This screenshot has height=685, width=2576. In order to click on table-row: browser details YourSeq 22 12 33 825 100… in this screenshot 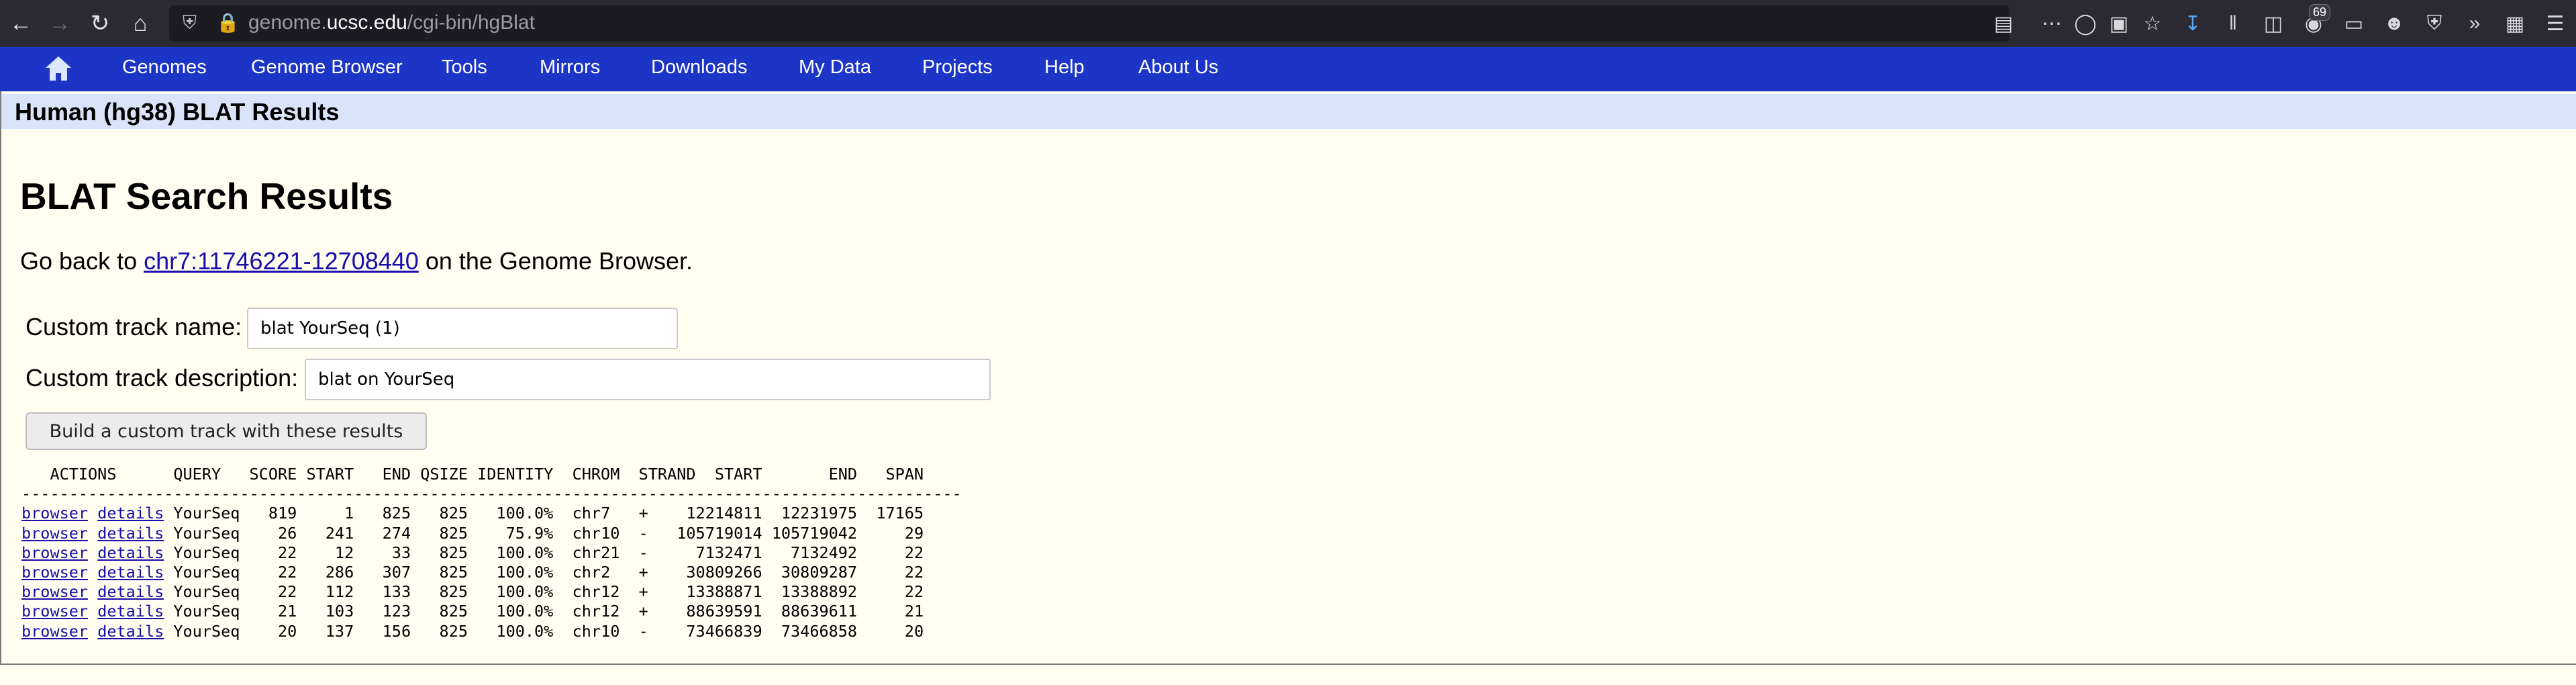, I will do `click(472, 552)`.